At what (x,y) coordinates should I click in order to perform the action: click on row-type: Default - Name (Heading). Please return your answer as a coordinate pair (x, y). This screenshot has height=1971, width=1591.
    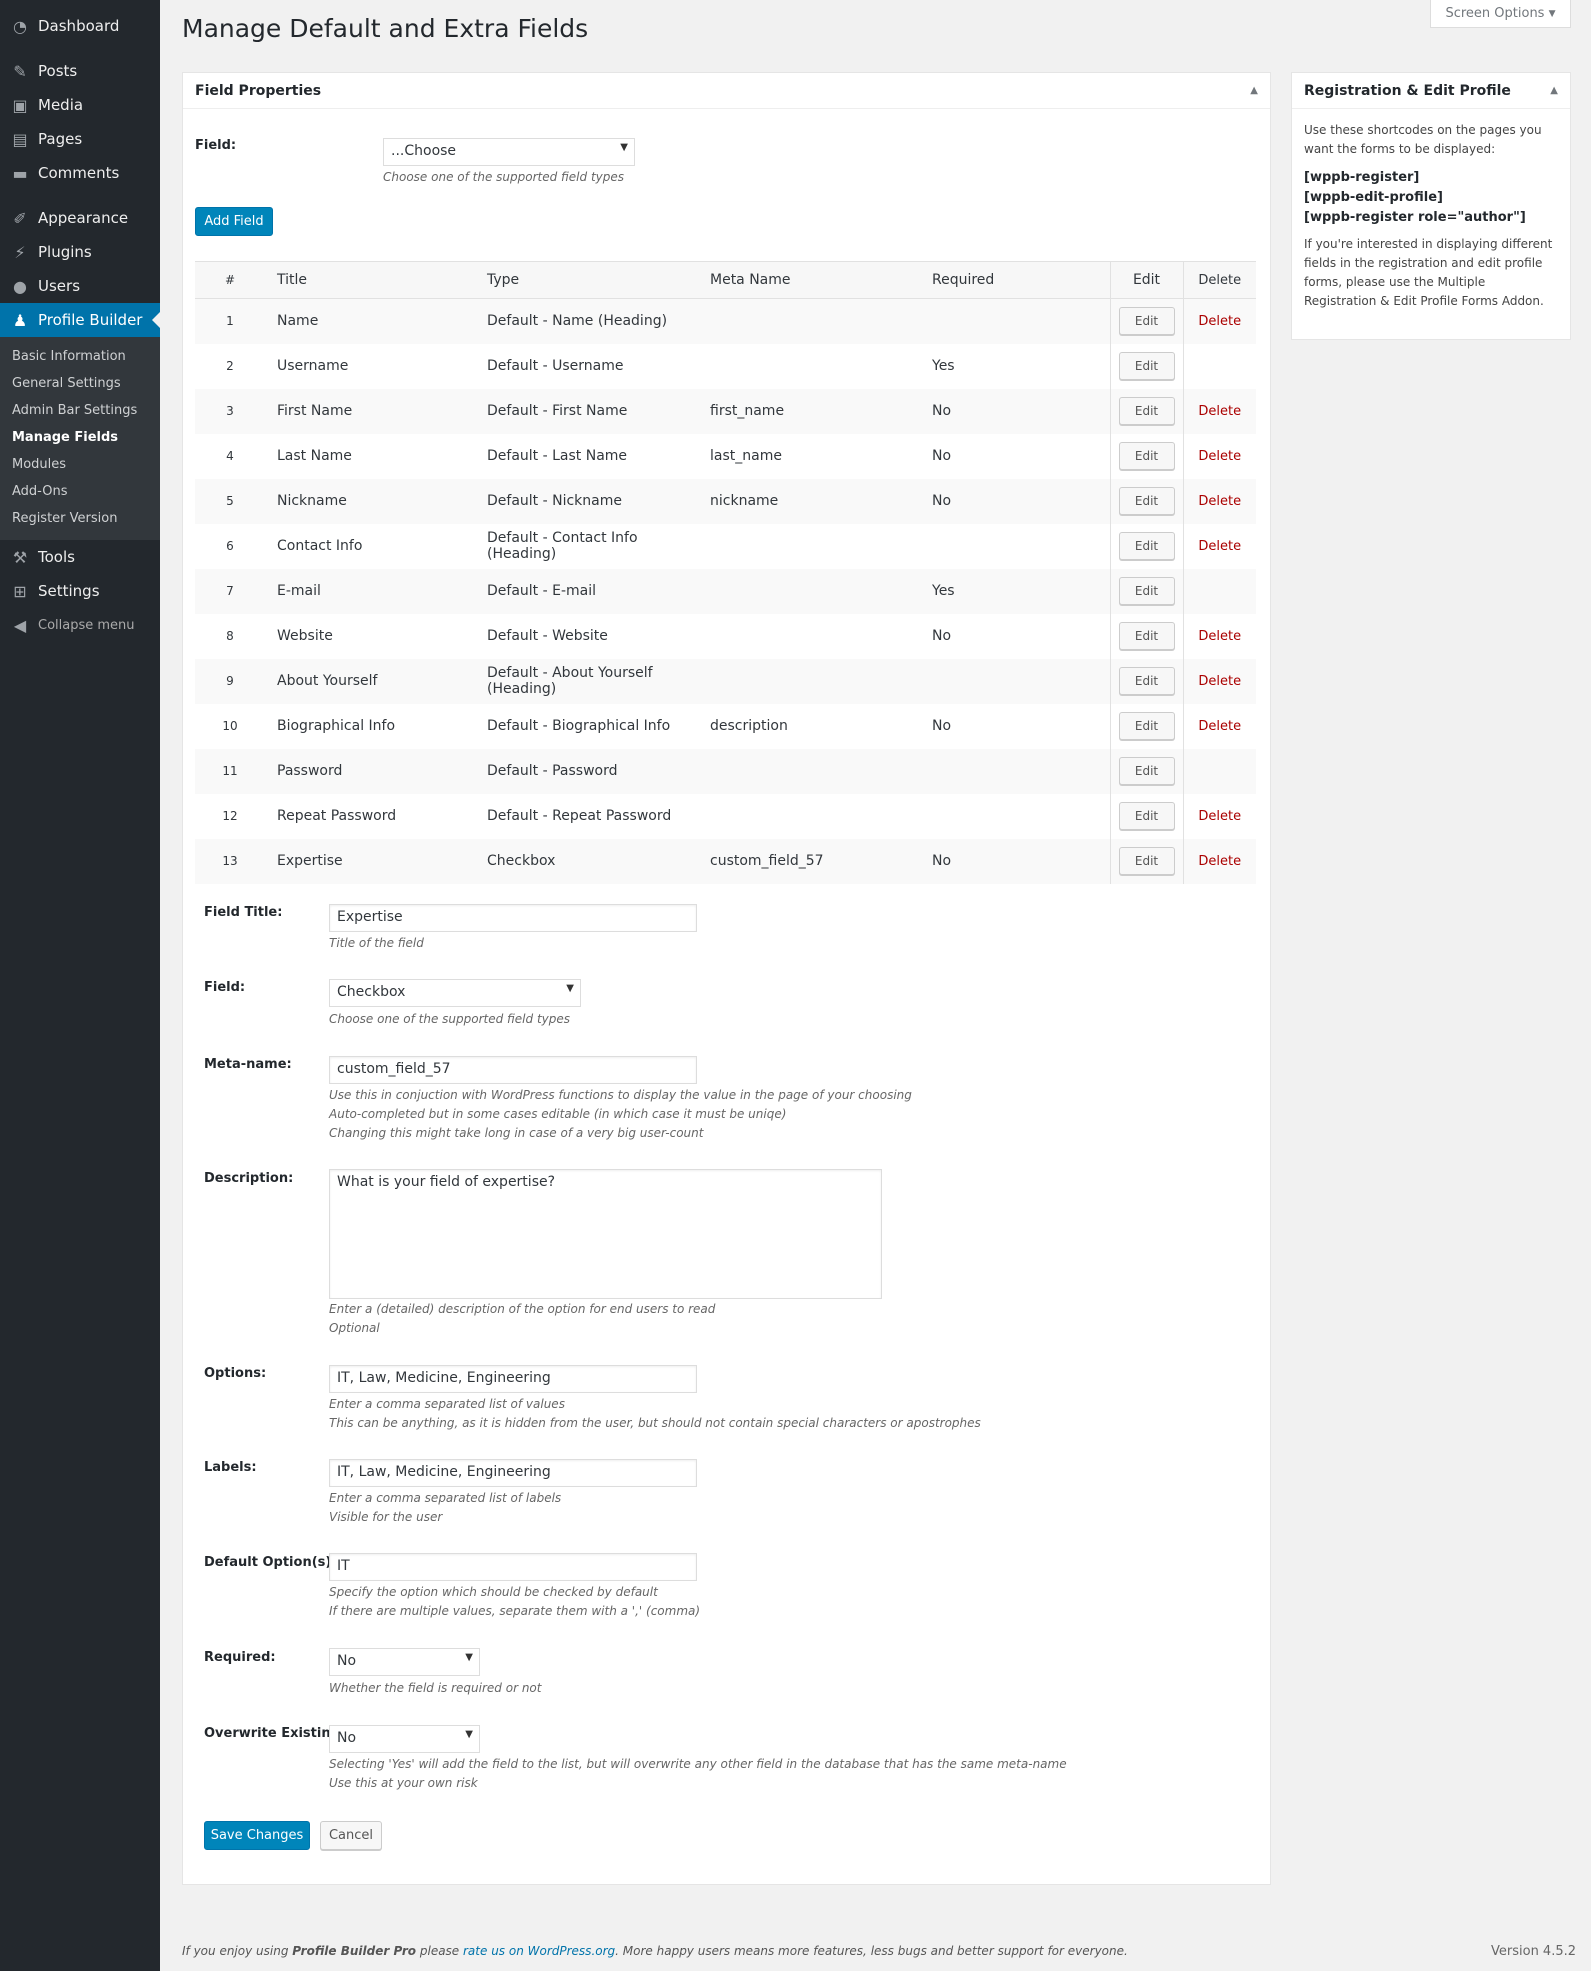
    Looking at the image, I should click on (598, 321).